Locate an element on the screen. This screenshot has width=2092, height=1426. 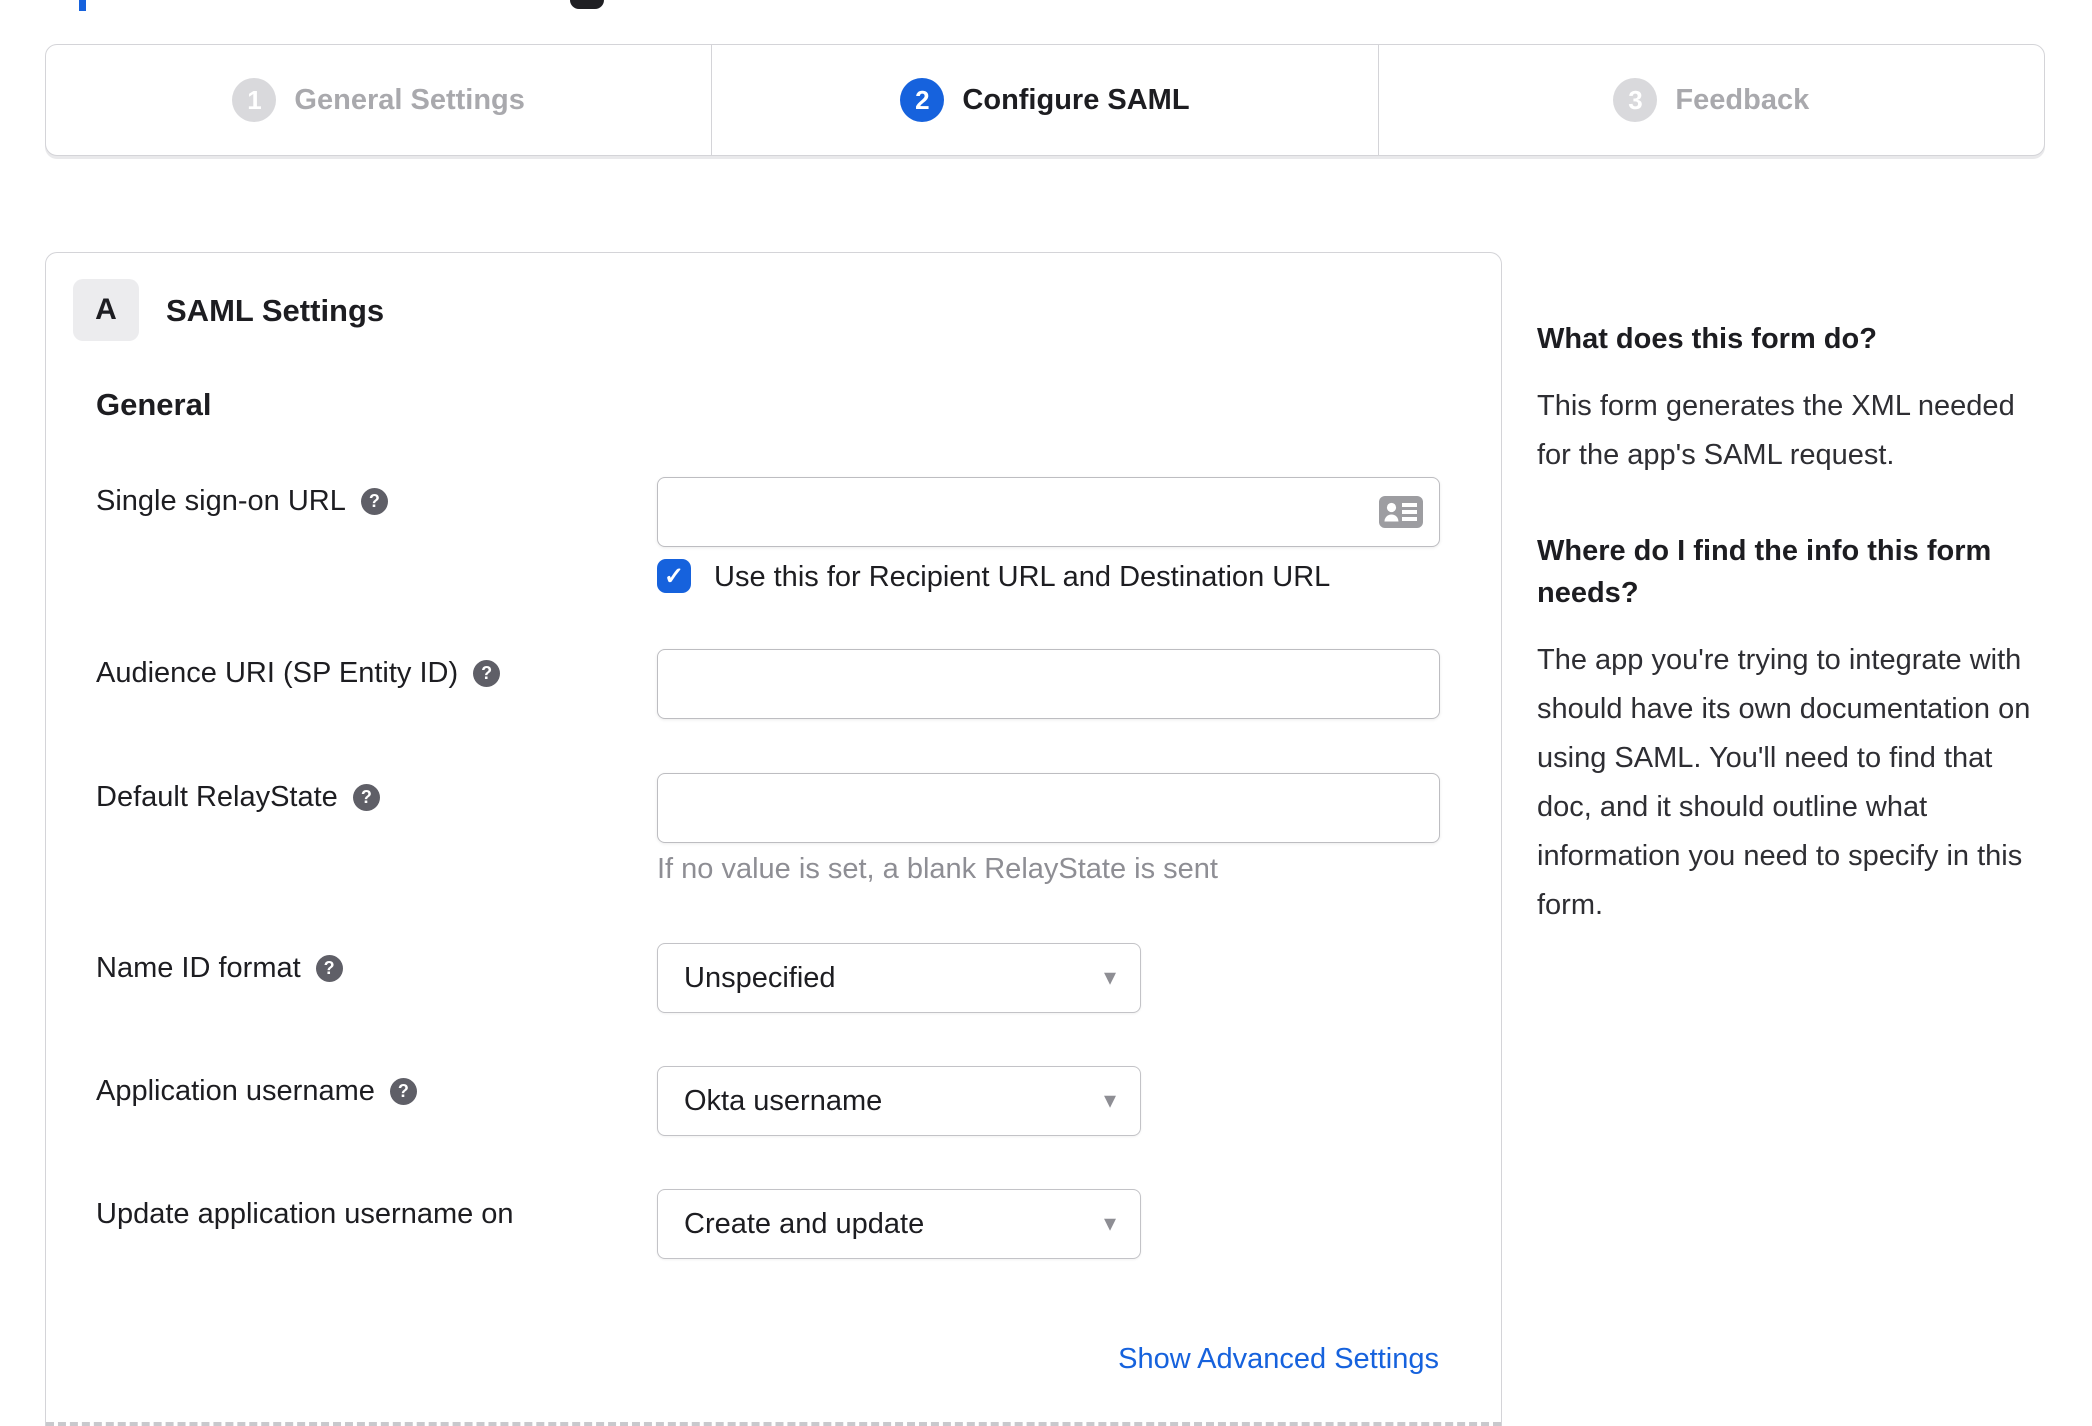
update-username-select: Create and update ▾ is located at coordinates (899, 1224).